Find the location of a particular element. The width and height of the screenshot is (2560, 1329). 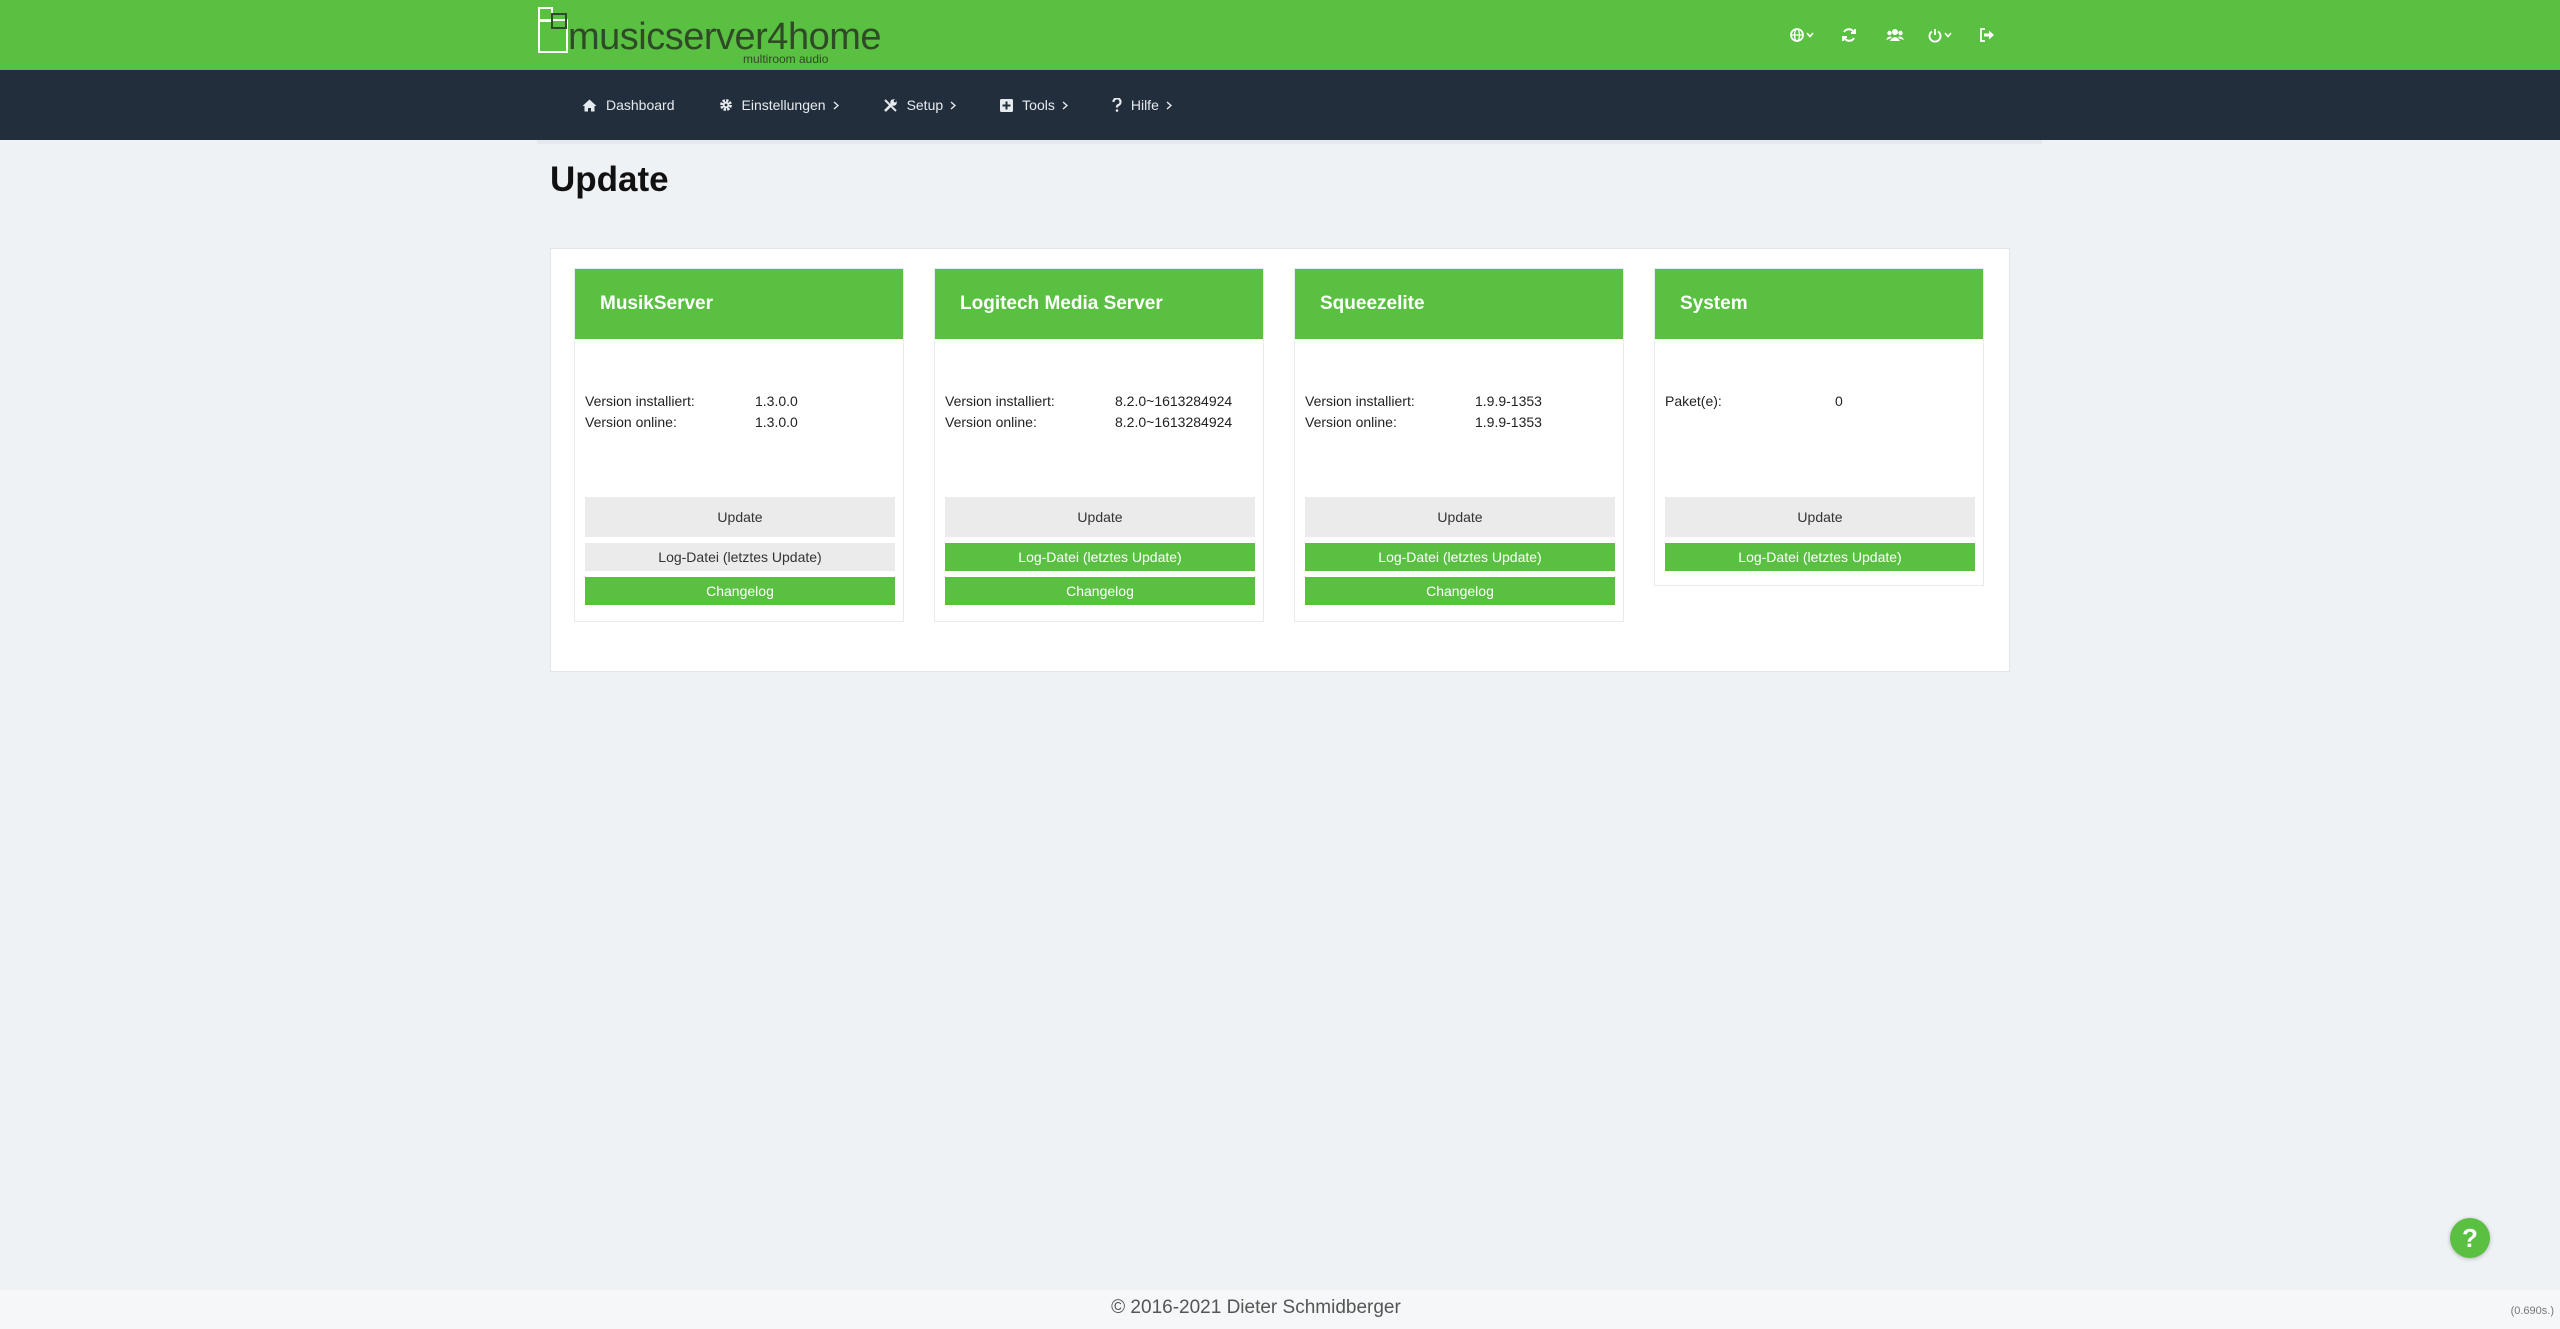

logo: musicserver4home multiroom audio is located at coordinates (710, 35).